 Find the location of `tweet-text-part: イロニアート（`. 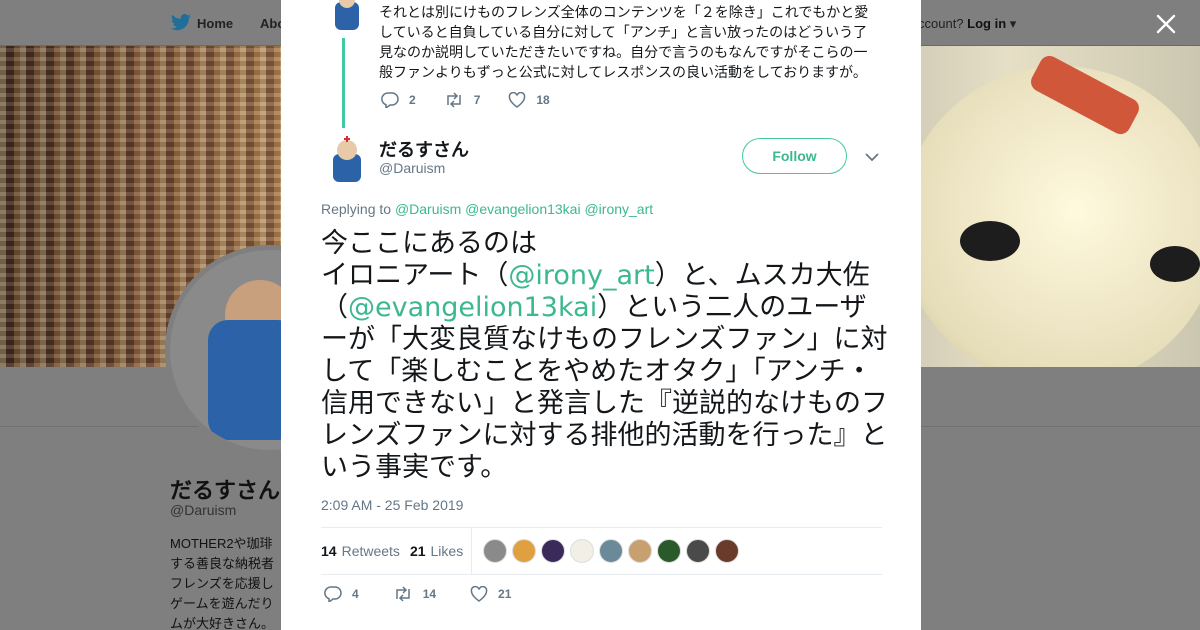

tweet-text-part: イロニアート（ is located at coordinates (415, 275).